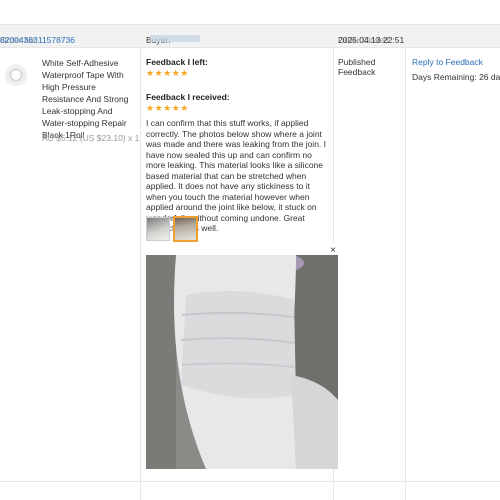 The image size is (500, 500). I want to click on days-remaining: Days Remaining: 26 days, so click(456, 77).